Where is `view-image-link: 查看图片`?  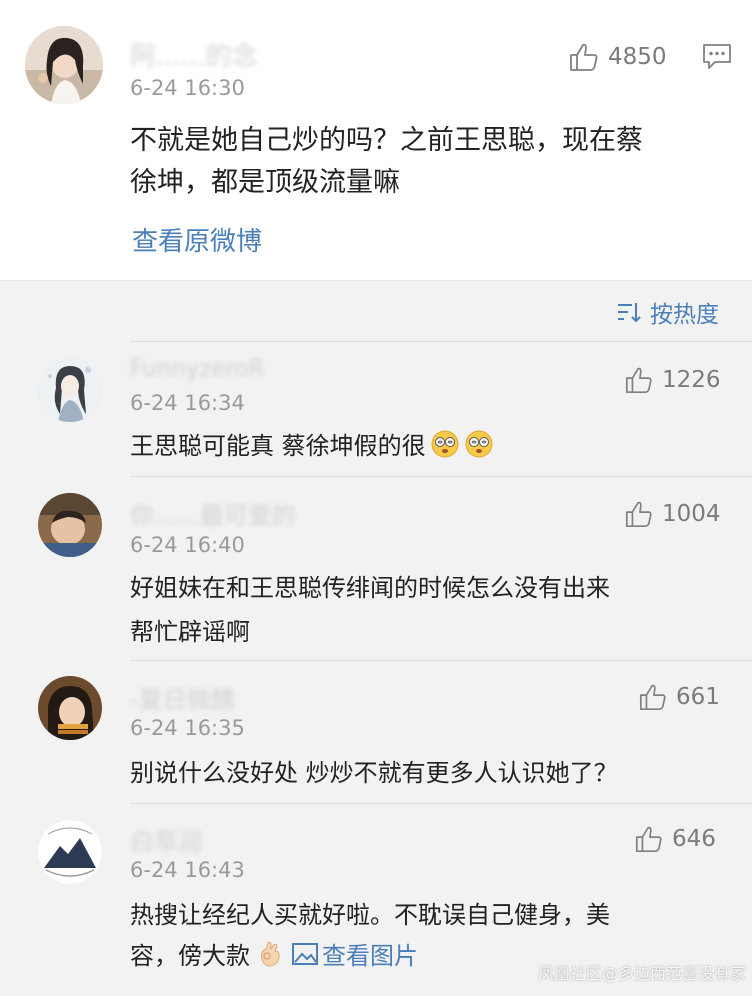
view-image-link: 查看图片 is located at coordinates (355, 953).